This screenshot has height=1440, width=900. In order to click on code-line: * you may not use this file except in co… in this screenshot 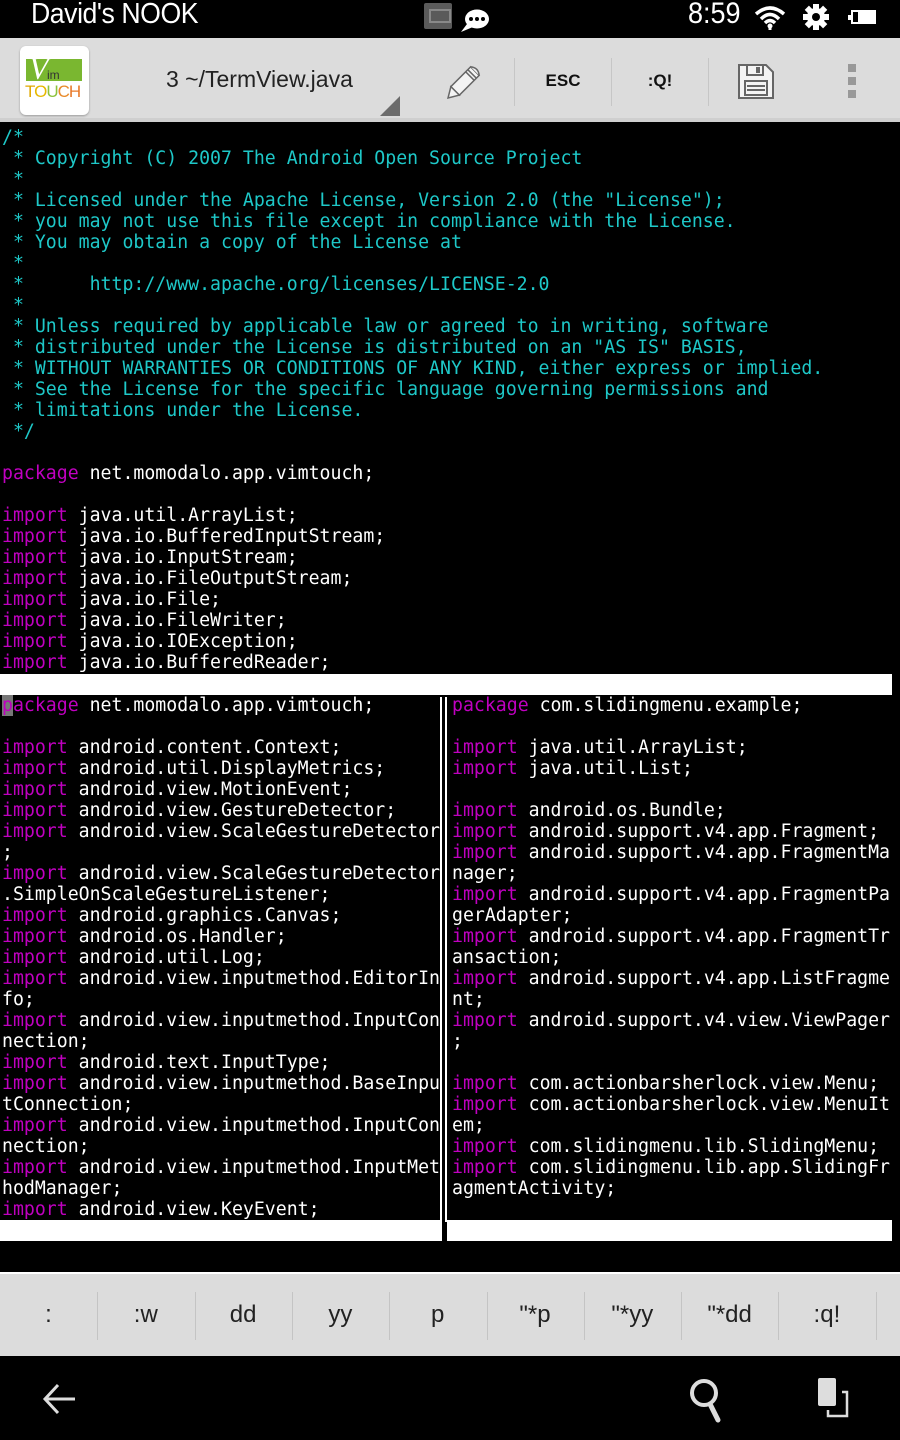, I will do `click(369, 221)`.